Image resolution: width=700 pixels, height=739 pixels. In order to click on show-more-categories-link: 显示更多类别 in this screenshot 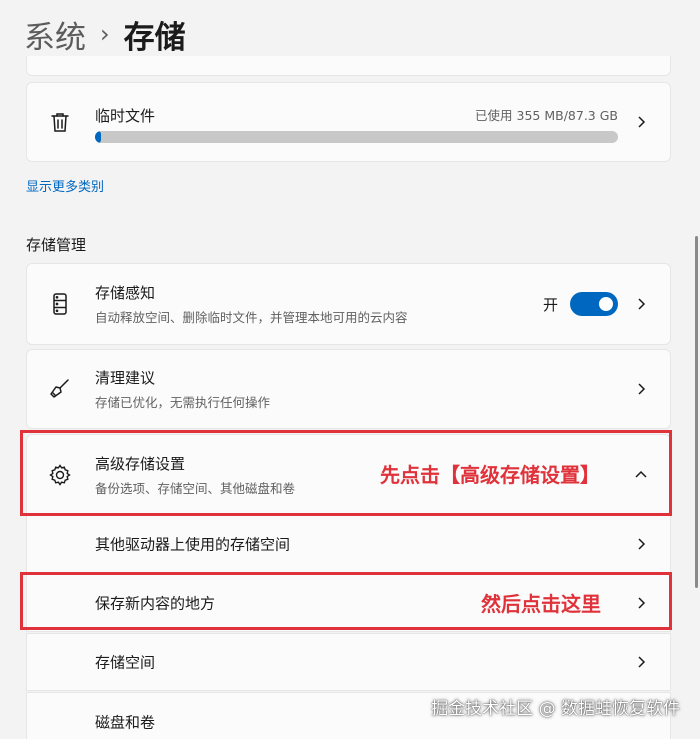, I will do `click(65, 185)`.